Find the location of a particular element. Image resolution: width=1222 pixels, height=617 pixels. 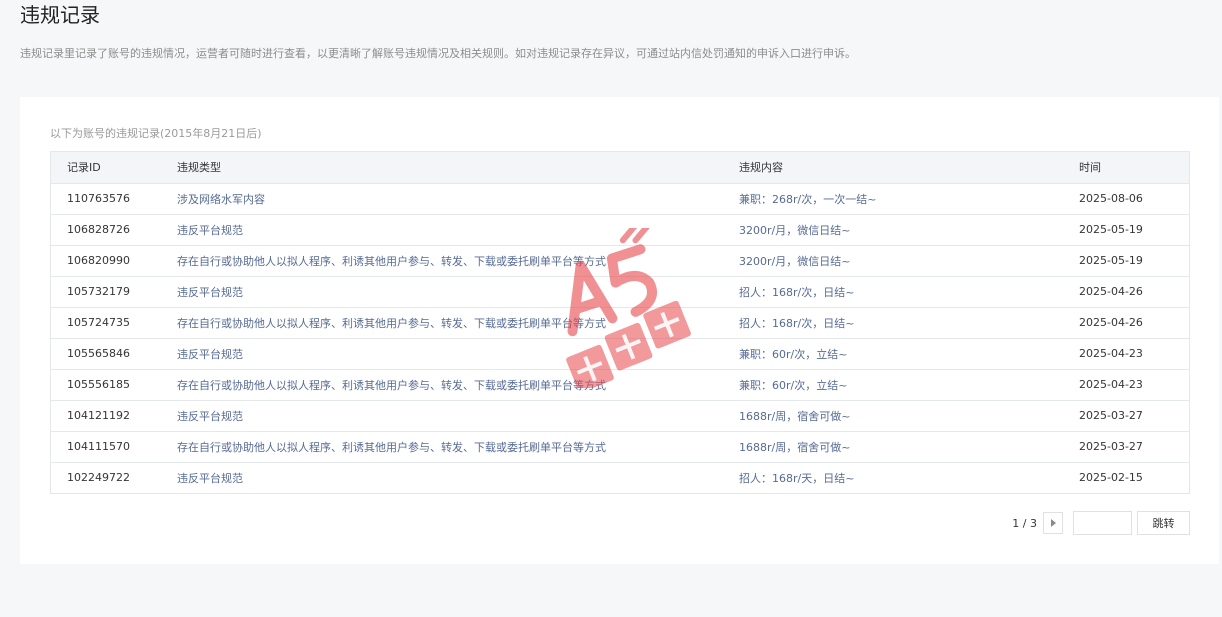

next-page-button is located at coordinates (1053, 523).